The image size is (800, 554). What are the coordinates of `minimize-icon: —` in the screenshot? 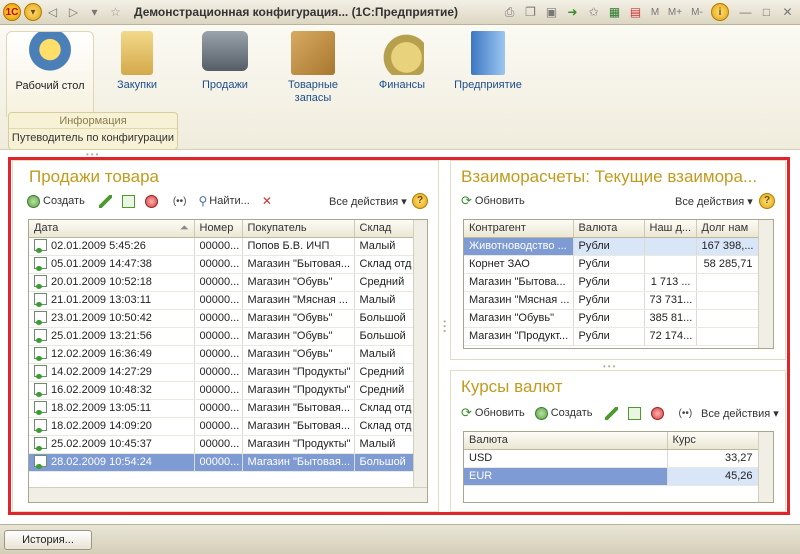 It's located at (745, 12).